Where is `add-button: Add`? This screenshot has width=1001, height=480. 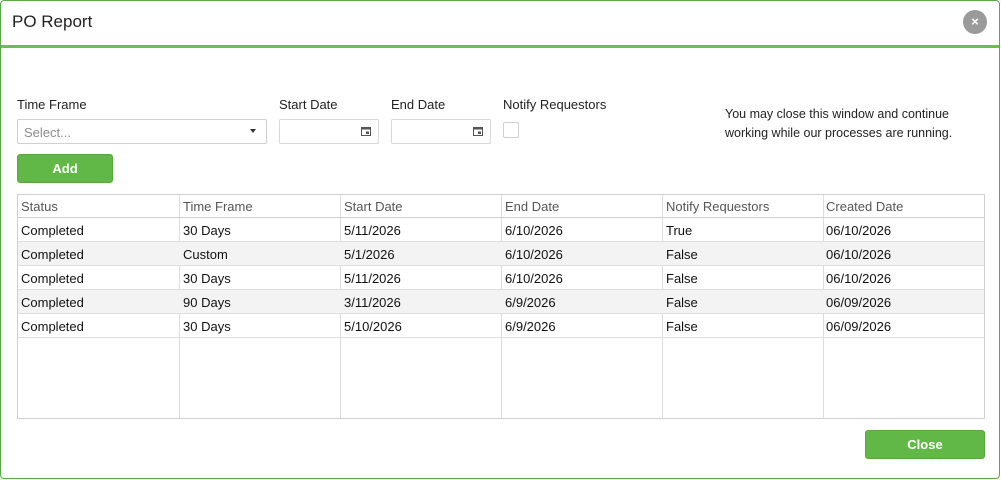 add-button: Add is located at coordinates (65, 168).